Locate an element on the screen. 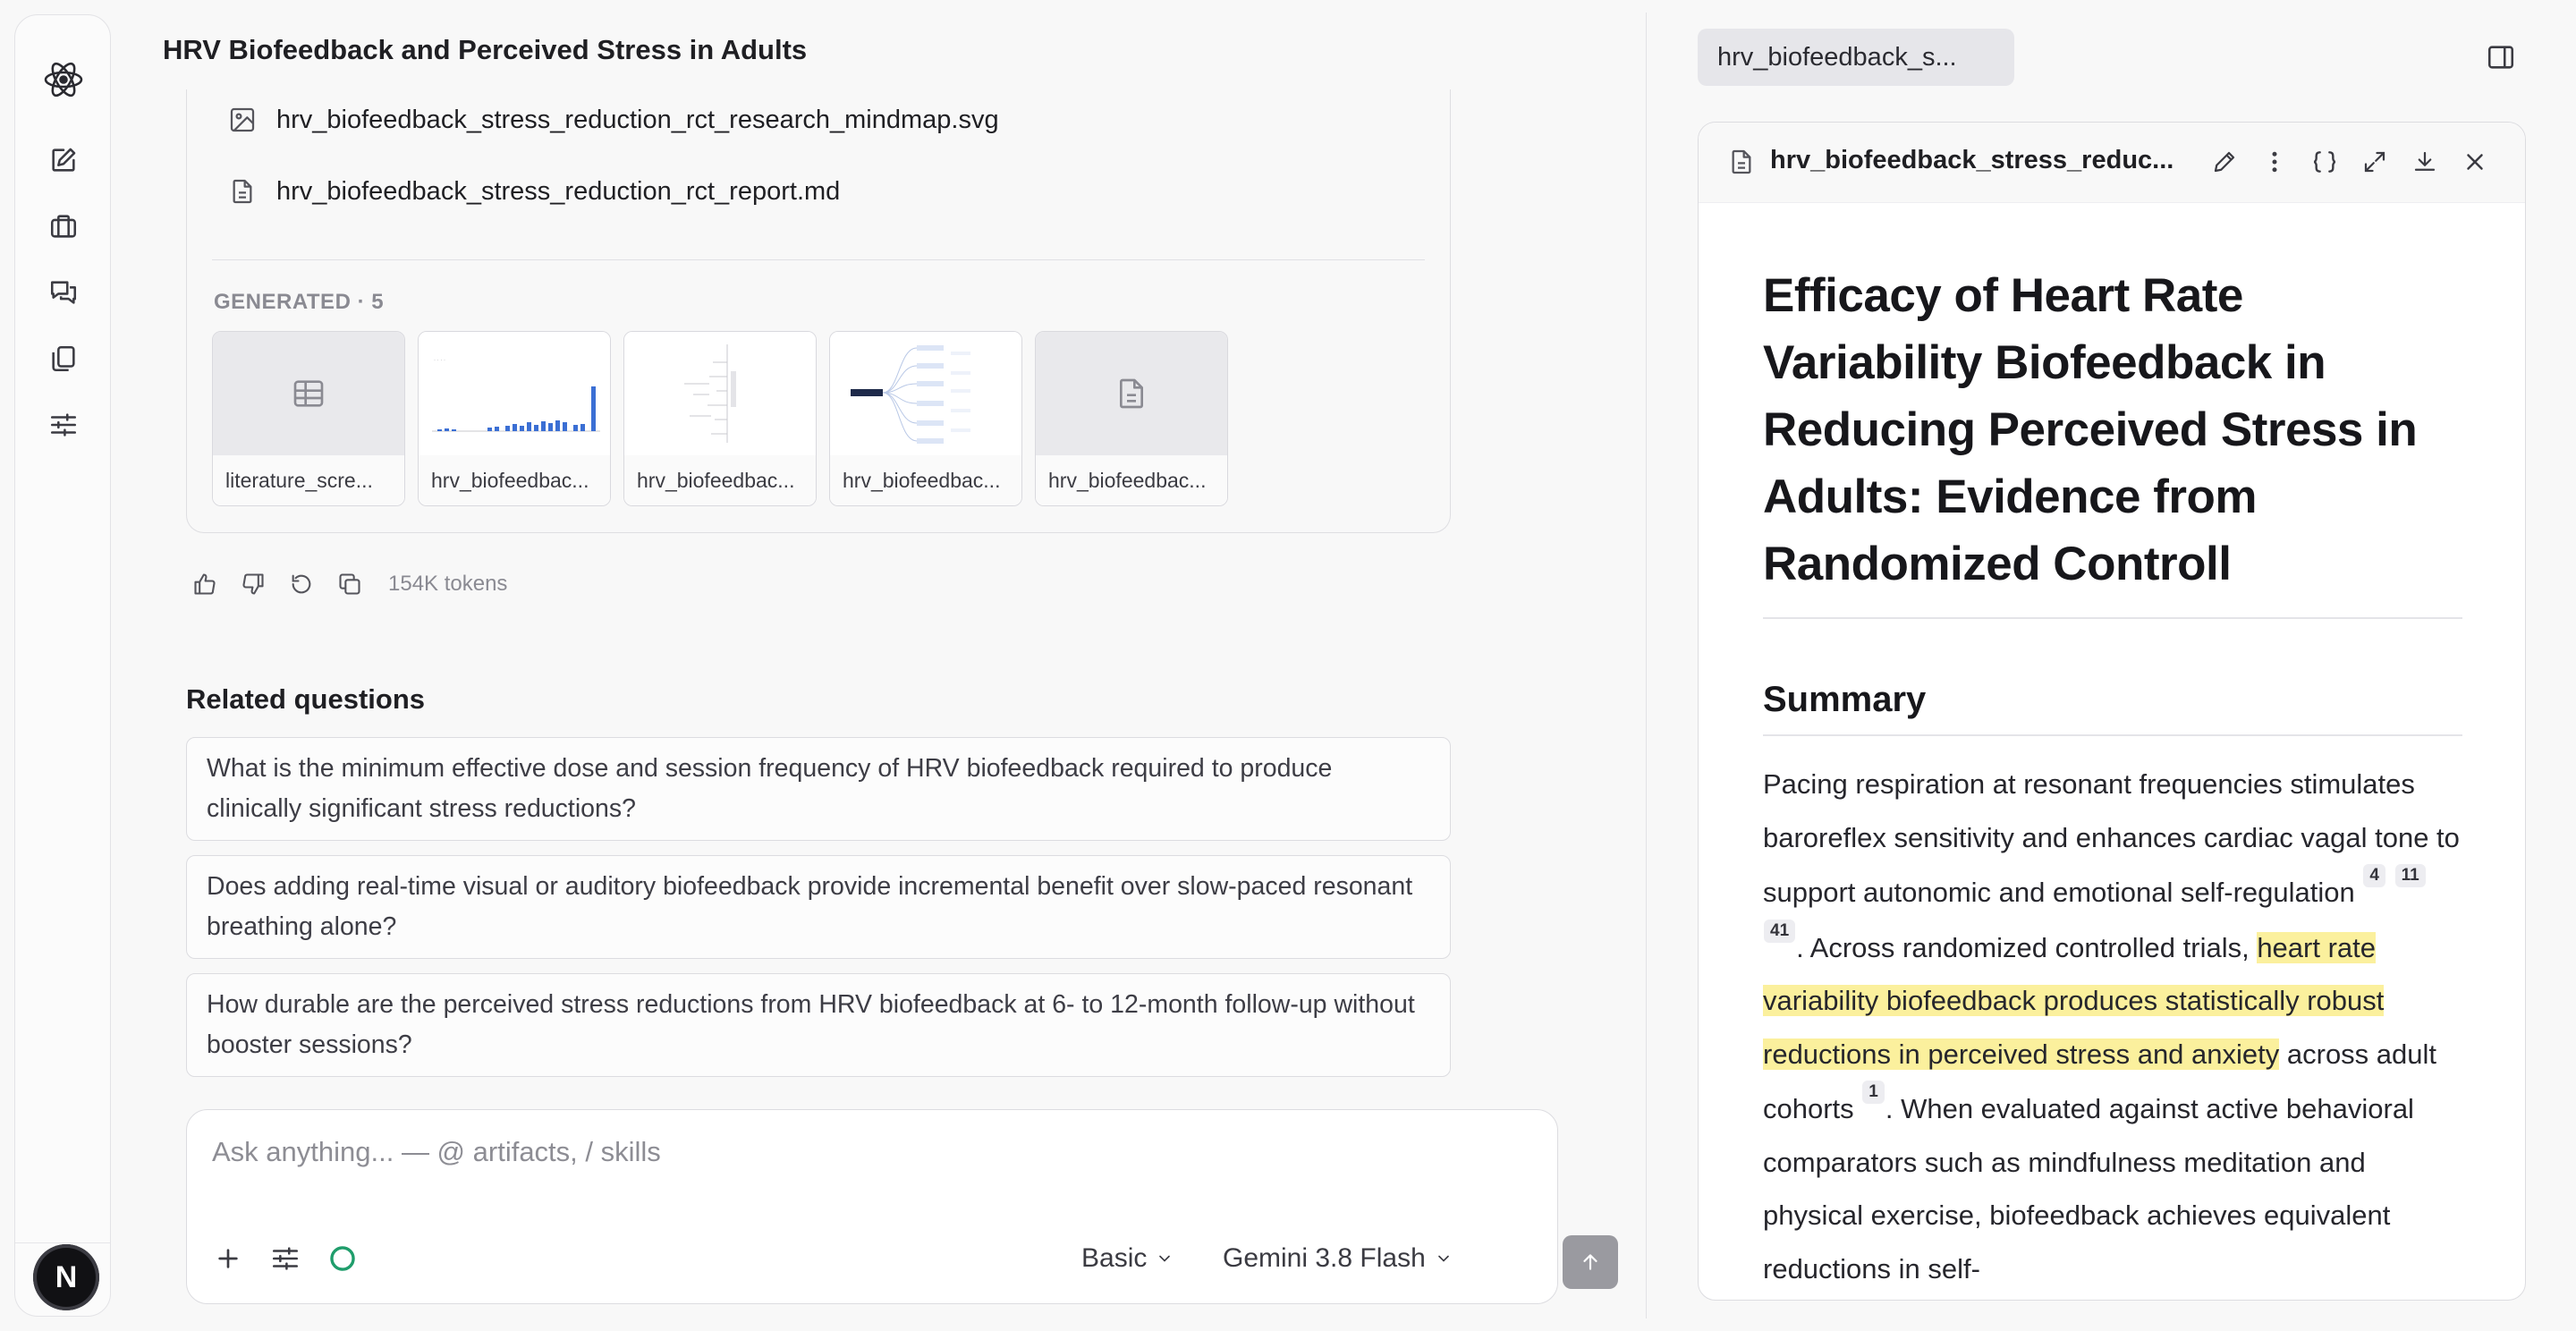  citation-badge: 1 is located at coordinates (1873, 1092).